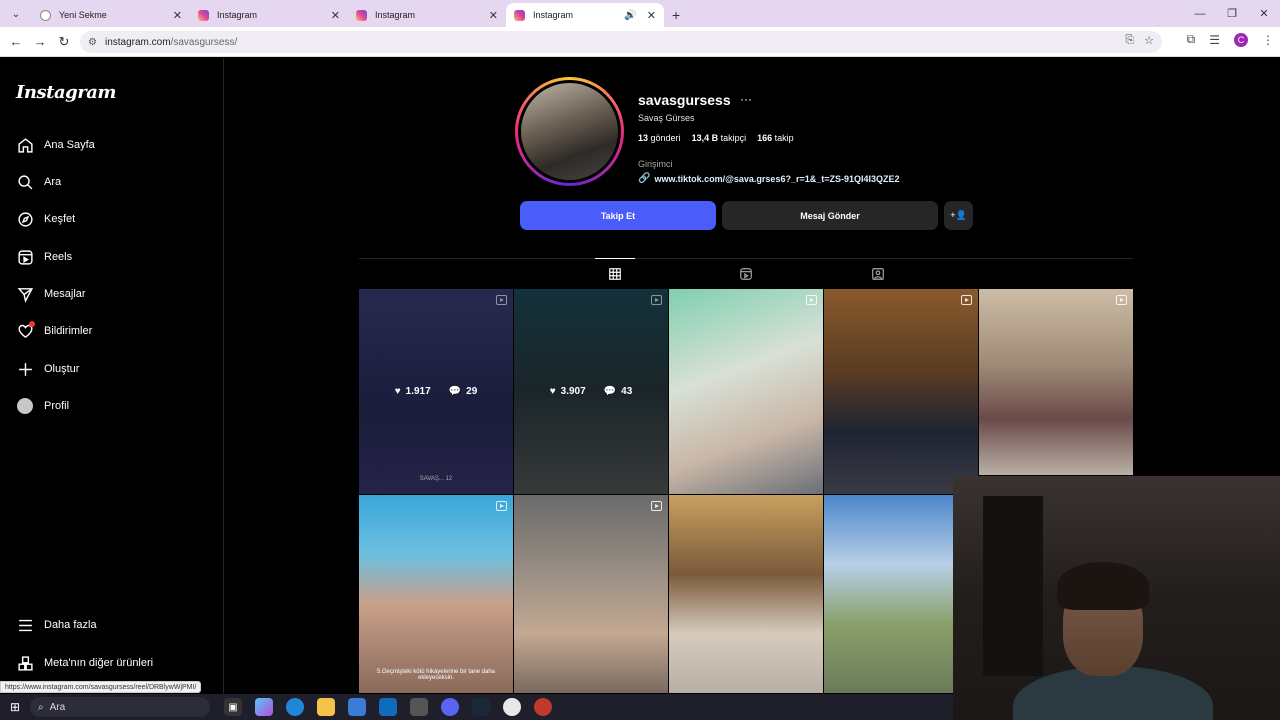 The image size is (1280, 720). Describe the element at coordinates (65, 294) in the screenshot. I see `sidebar-item-label: Mesajlar` at that location.